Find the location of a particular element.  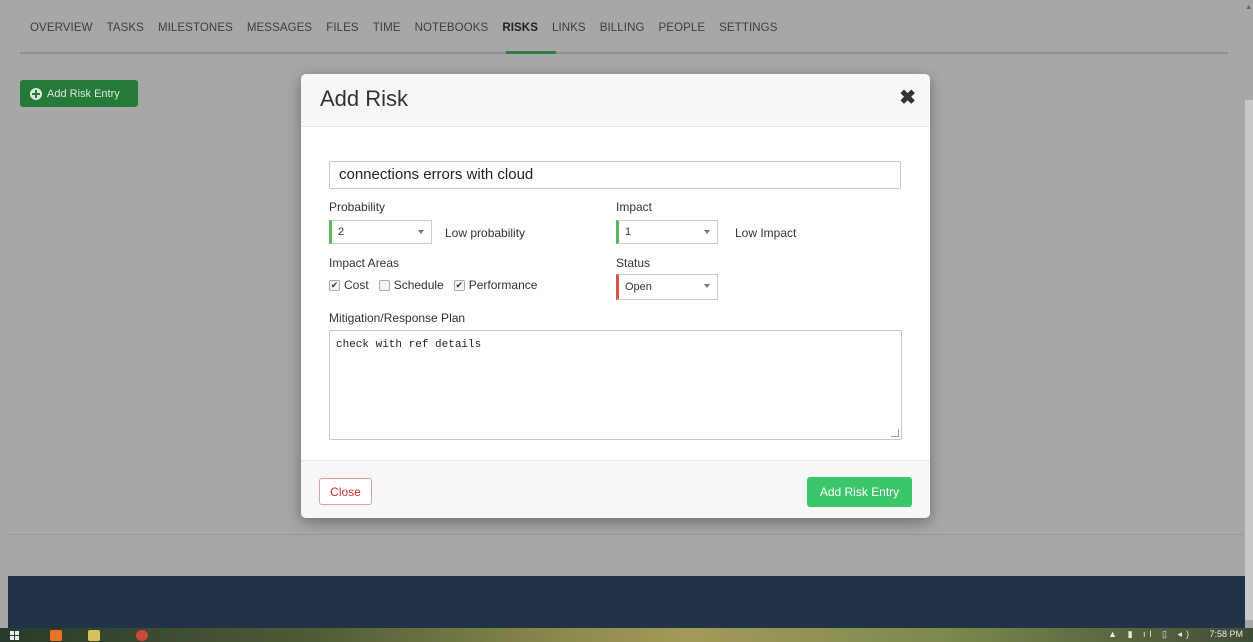

tab-milestones: MILESTONES is located at coordinates (195, 32).